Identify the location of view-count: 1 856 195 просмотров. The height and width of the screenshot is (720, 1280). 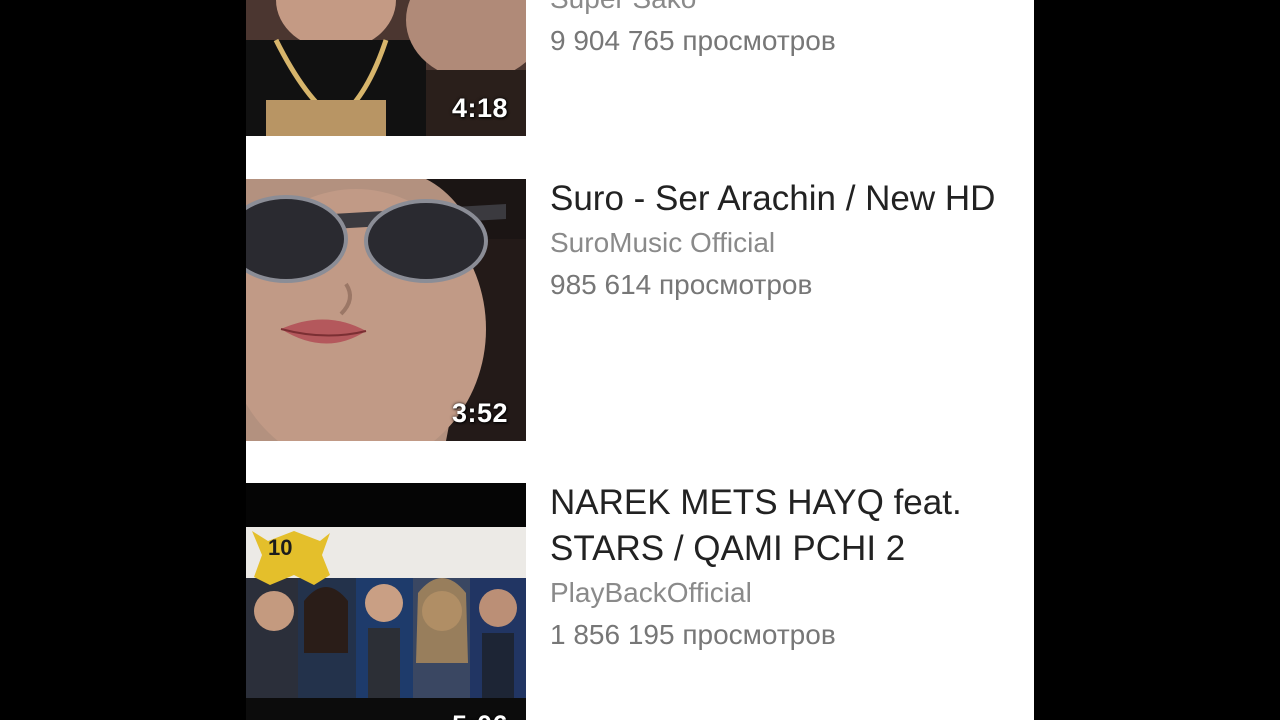
(693, 634).